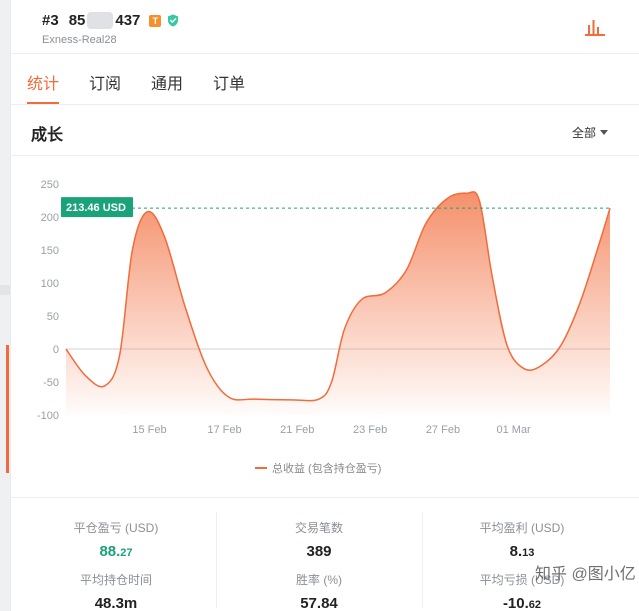 The width and height of the screenshot is (639, 611). What do you see at coordinates (50, 251) in the screenshot?
I see `y-tick-label: 150` at bounding box center [50, 251].